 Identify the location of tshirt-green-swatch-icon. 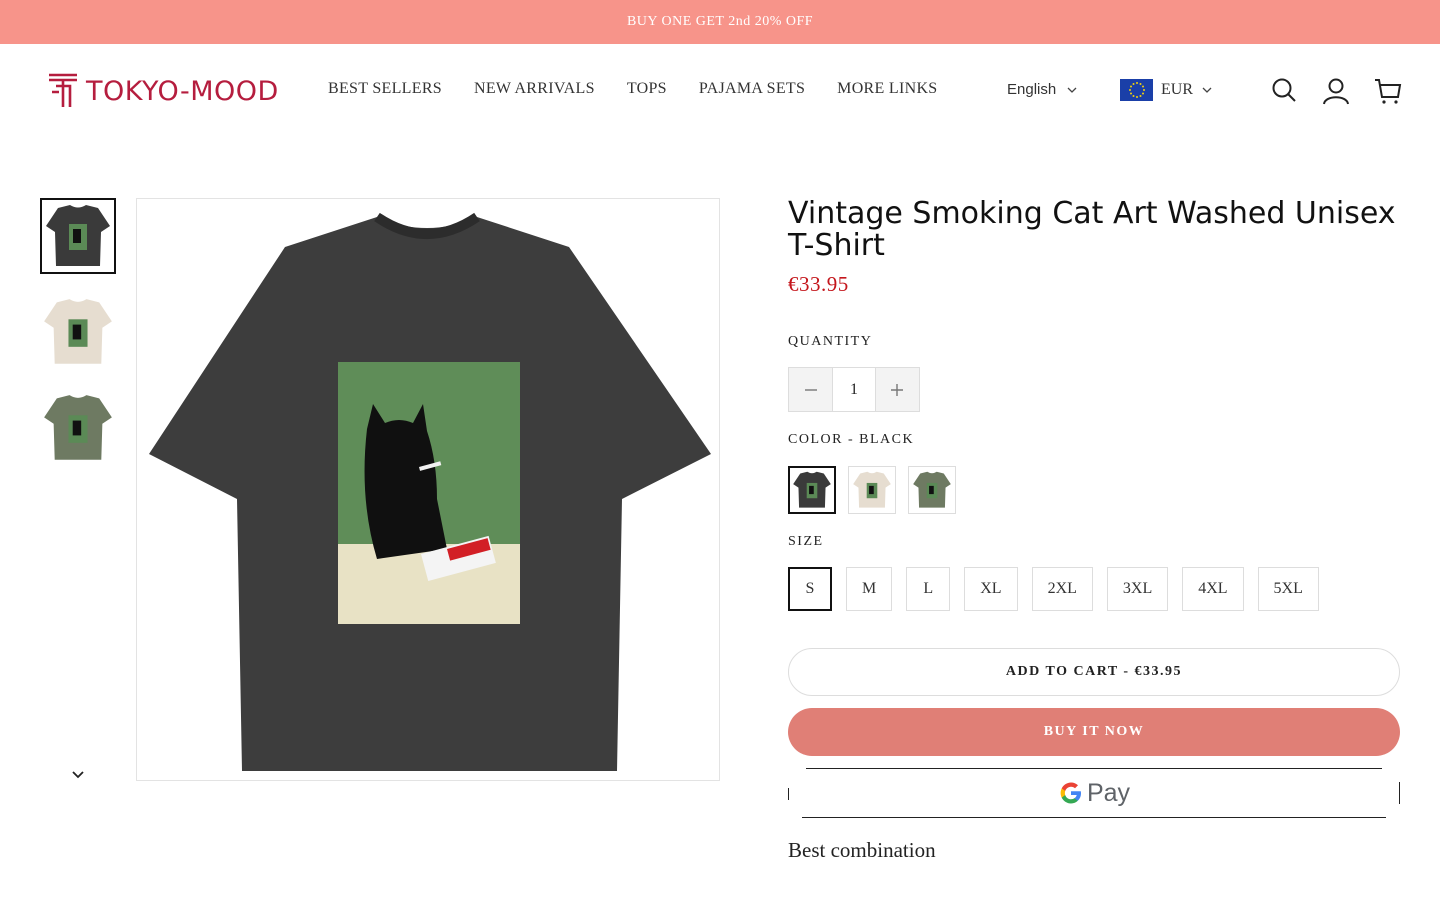
(932, 489).